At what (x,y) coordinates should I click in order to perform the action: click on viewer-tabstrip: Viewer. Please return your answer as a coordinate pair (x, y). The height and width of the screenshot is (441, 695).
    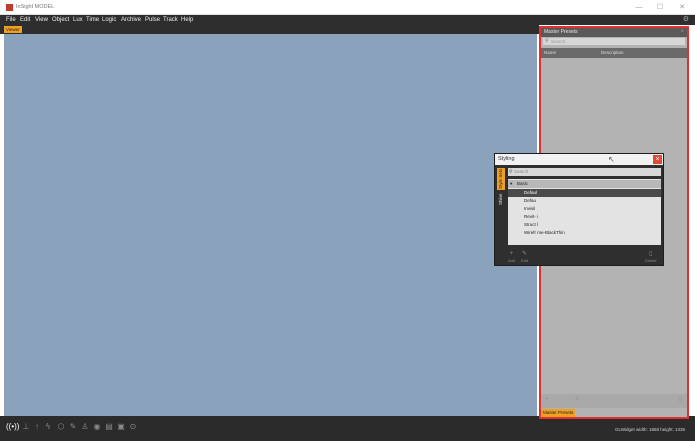
    Looking at the image, I should click on (269, 29).